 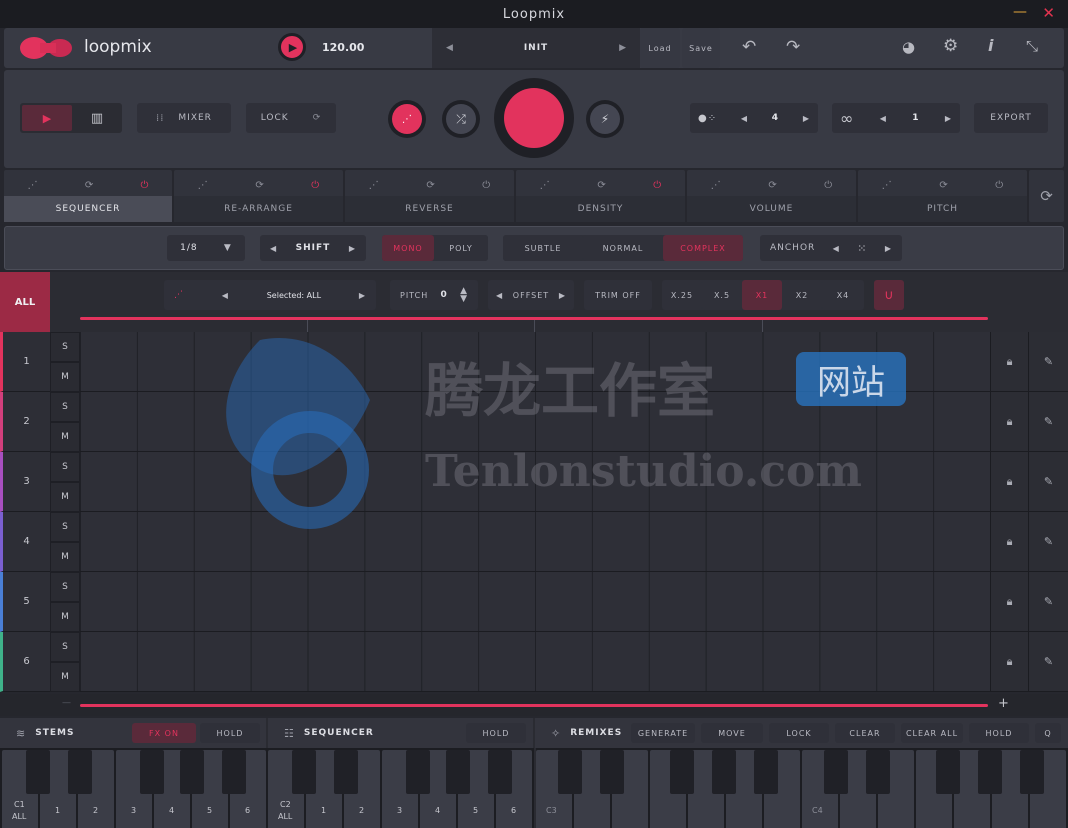 I want to click on move-button: MOVE, so click(x=732, y=733).